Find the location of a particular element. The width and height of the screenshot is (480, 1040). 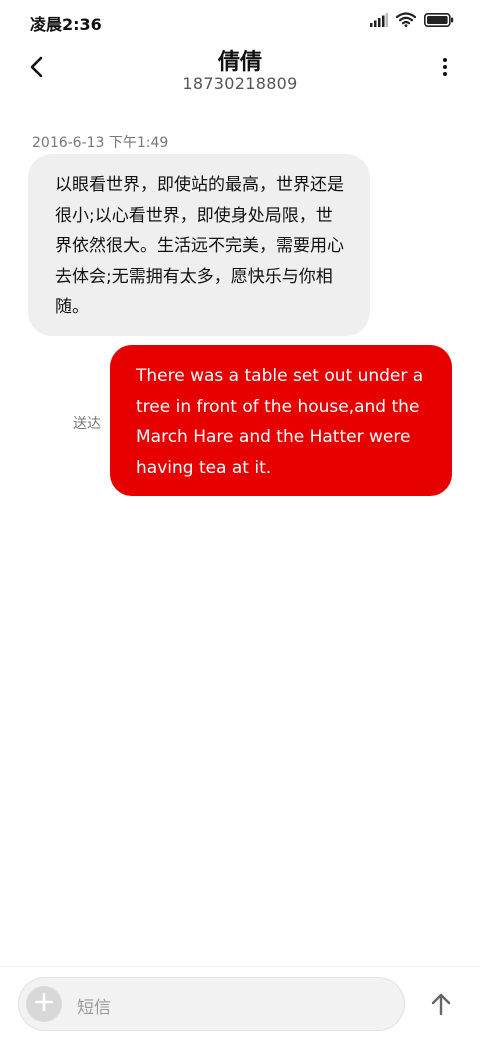

status-time: 凌晨2:36 is located at coordinates (66, 24).